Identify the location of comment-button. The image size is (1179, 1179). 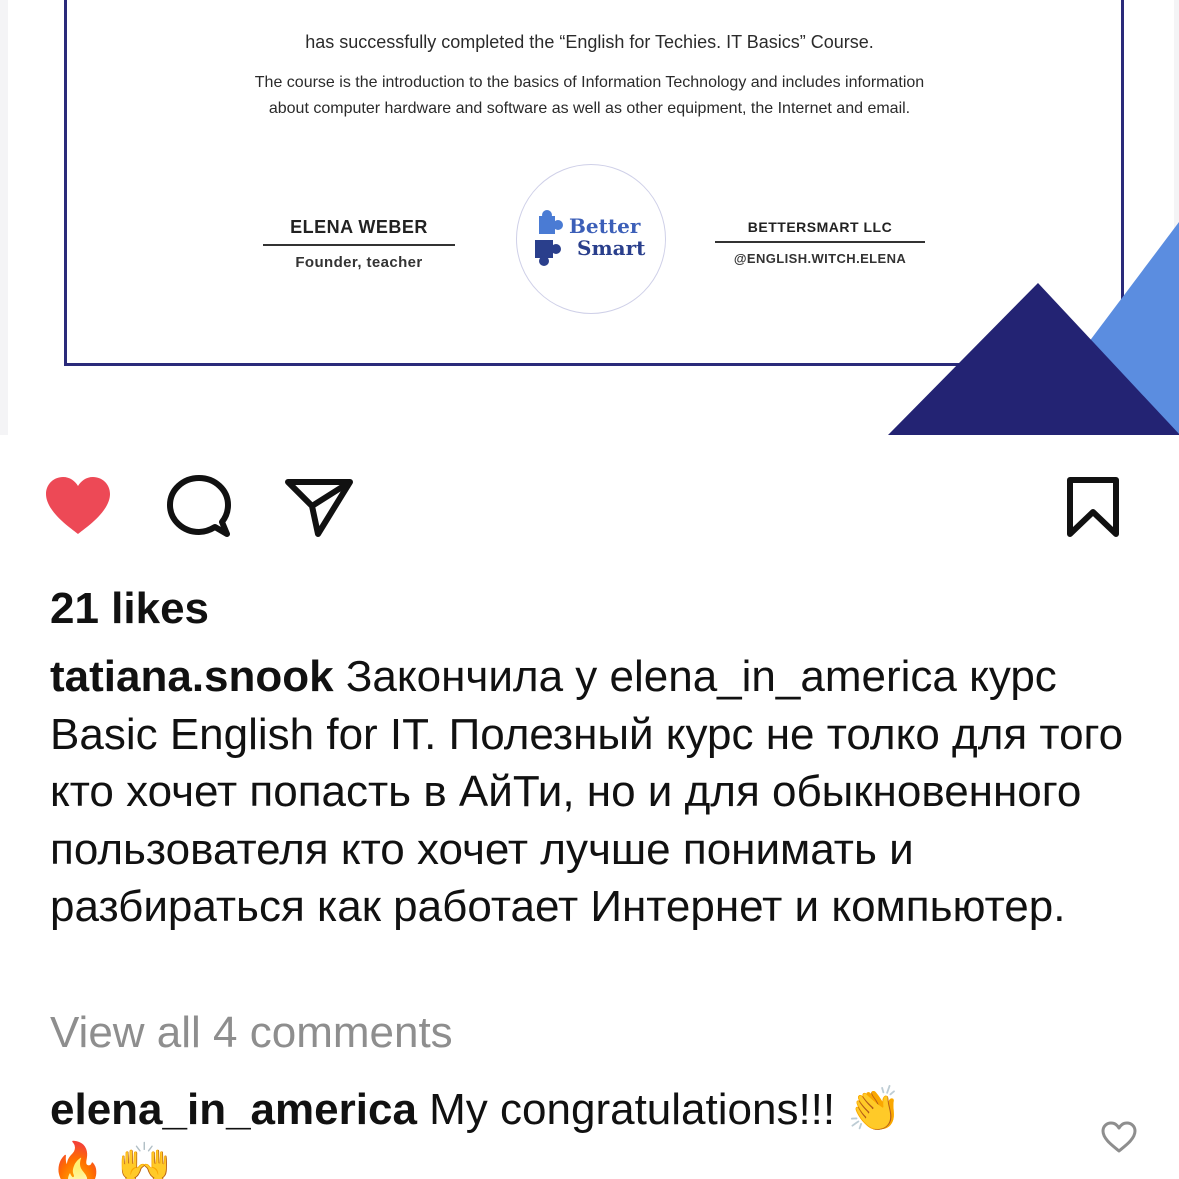
(198, 507).